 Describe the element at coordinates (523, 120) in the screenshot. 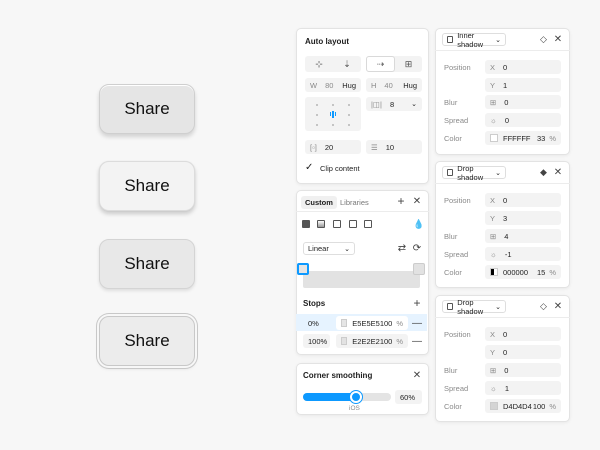

I see `shadow-spread-field: ☼ 0` at that location.